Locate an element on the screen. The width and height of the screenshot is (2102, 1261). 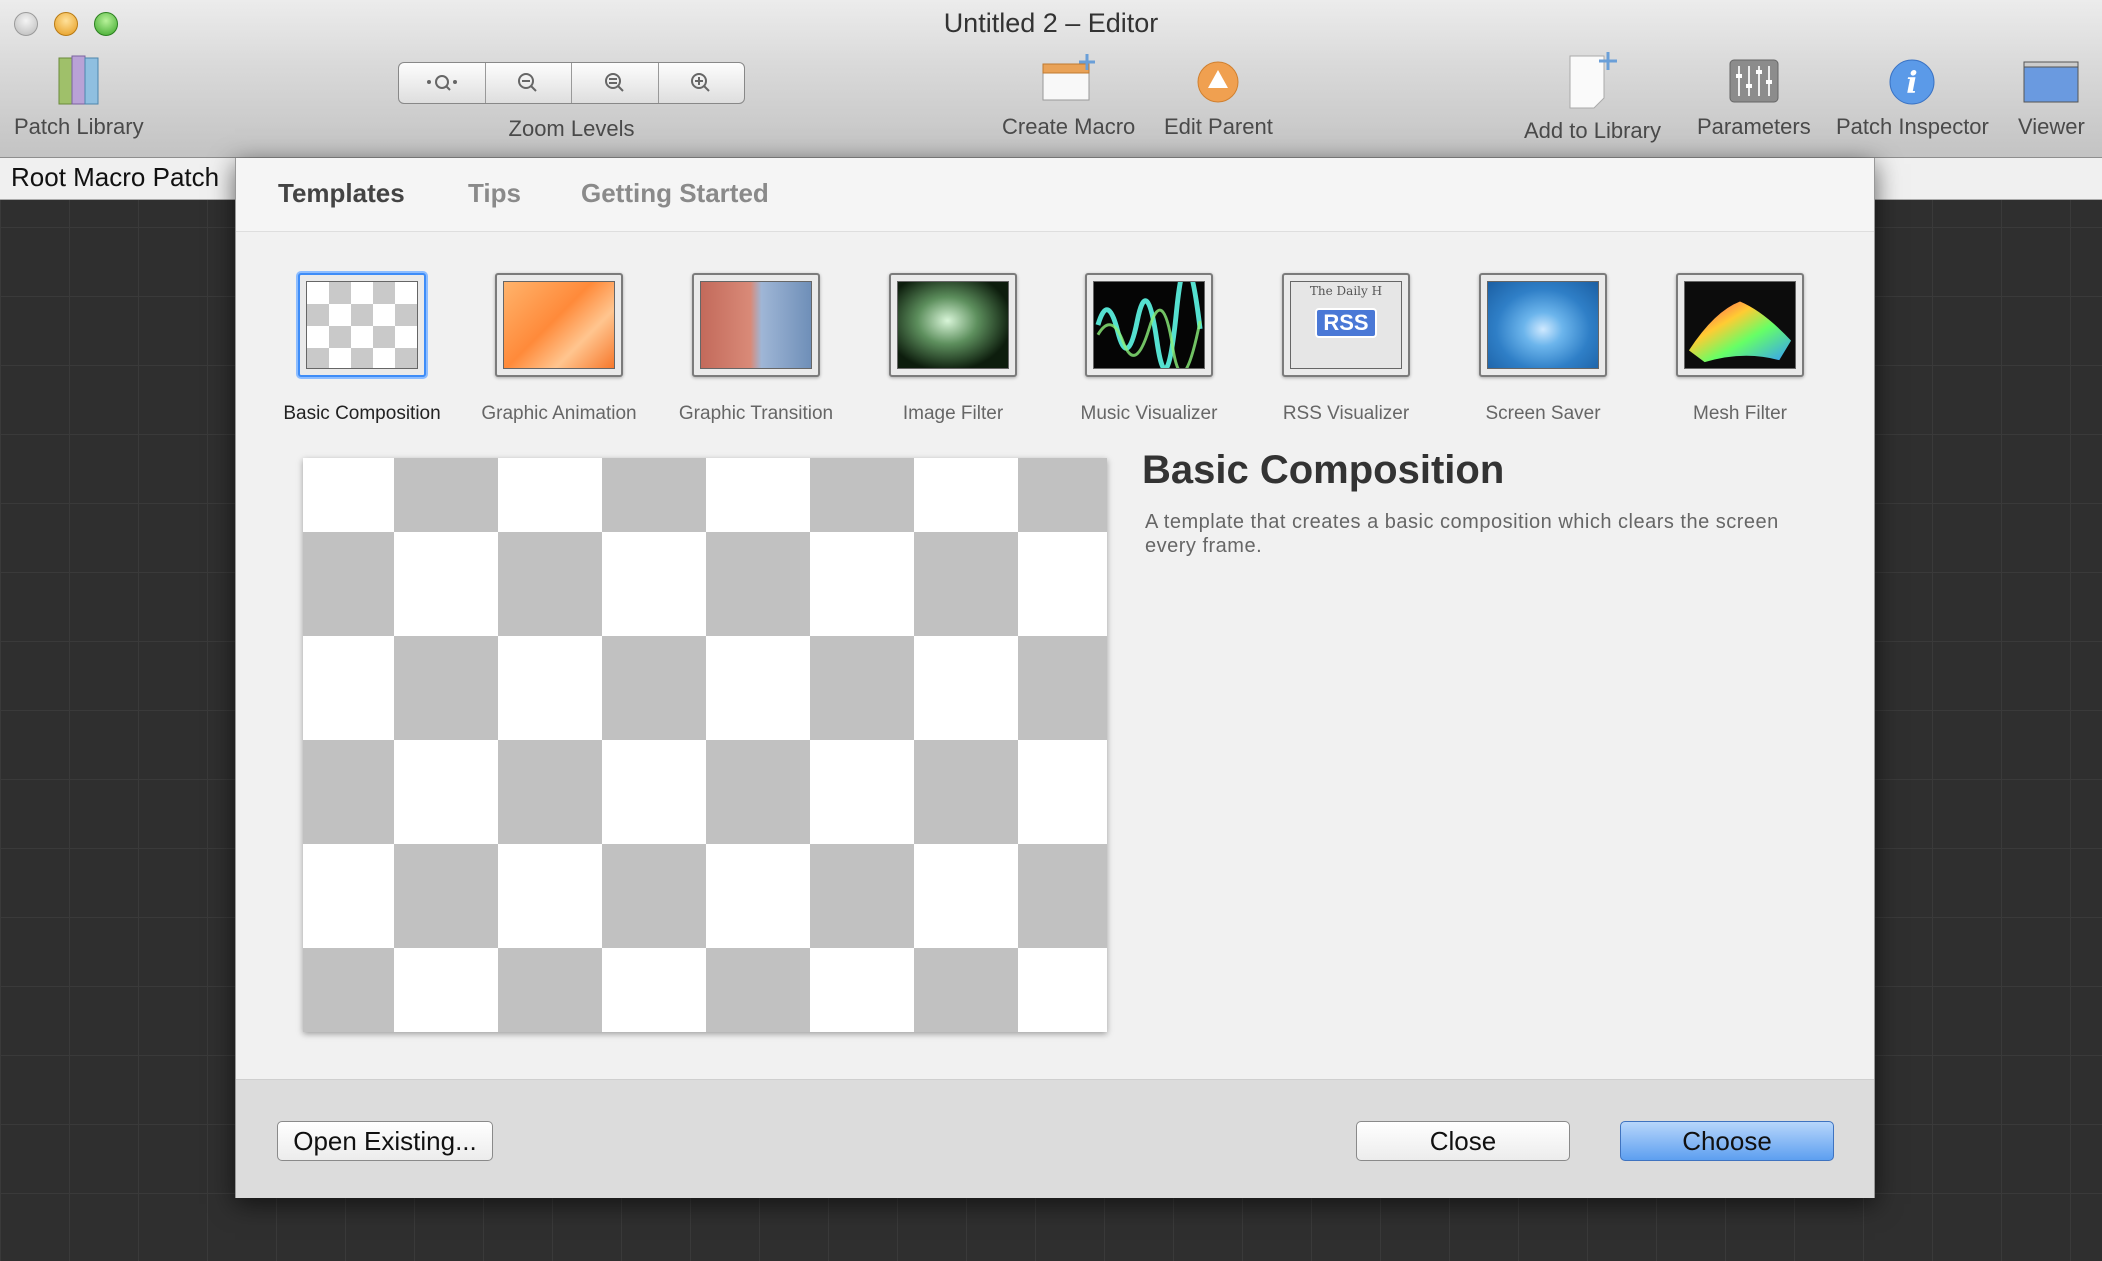
edit-parent-button: Edit Parent is located at coordinates (1218, 96).